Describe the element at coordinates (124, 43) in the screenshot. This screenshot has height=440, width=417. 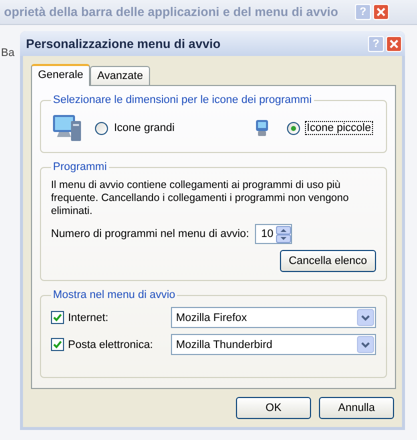
I see `window-title: Personalizzazione menu di avvio` at that location.